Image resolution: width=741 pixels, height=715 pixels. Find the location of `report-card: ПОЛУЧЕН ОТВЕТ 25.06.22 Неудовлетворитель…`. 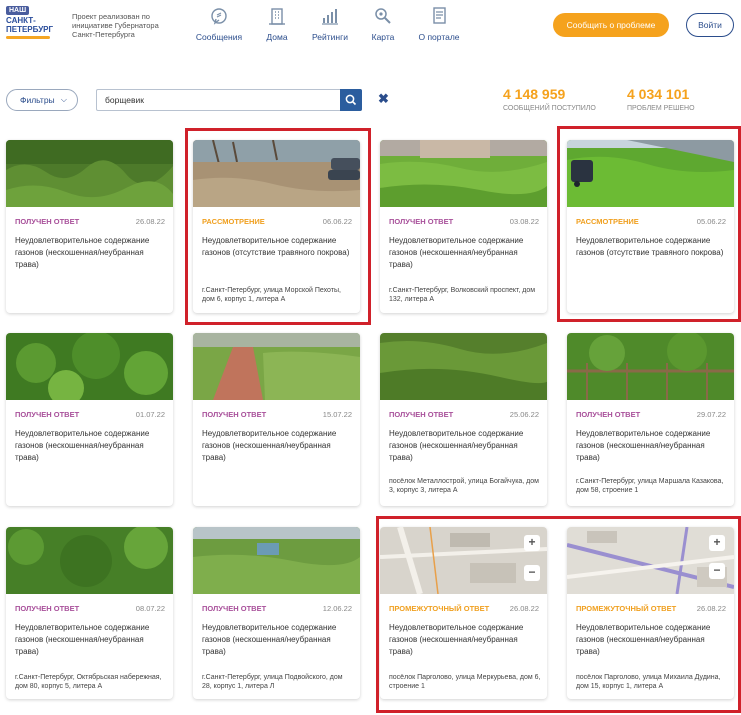

report-card: ПОЛУЧЕН ОТВЕТ 25.06.22 Неудовлетворитель… is located at coordinates (463, 419).